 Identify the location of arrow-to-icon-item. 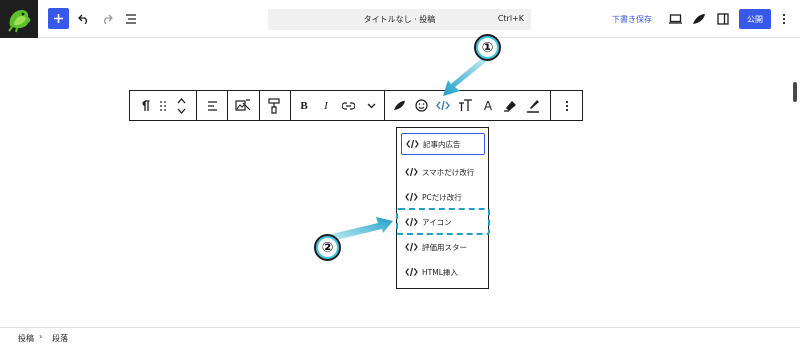
(362, 228).